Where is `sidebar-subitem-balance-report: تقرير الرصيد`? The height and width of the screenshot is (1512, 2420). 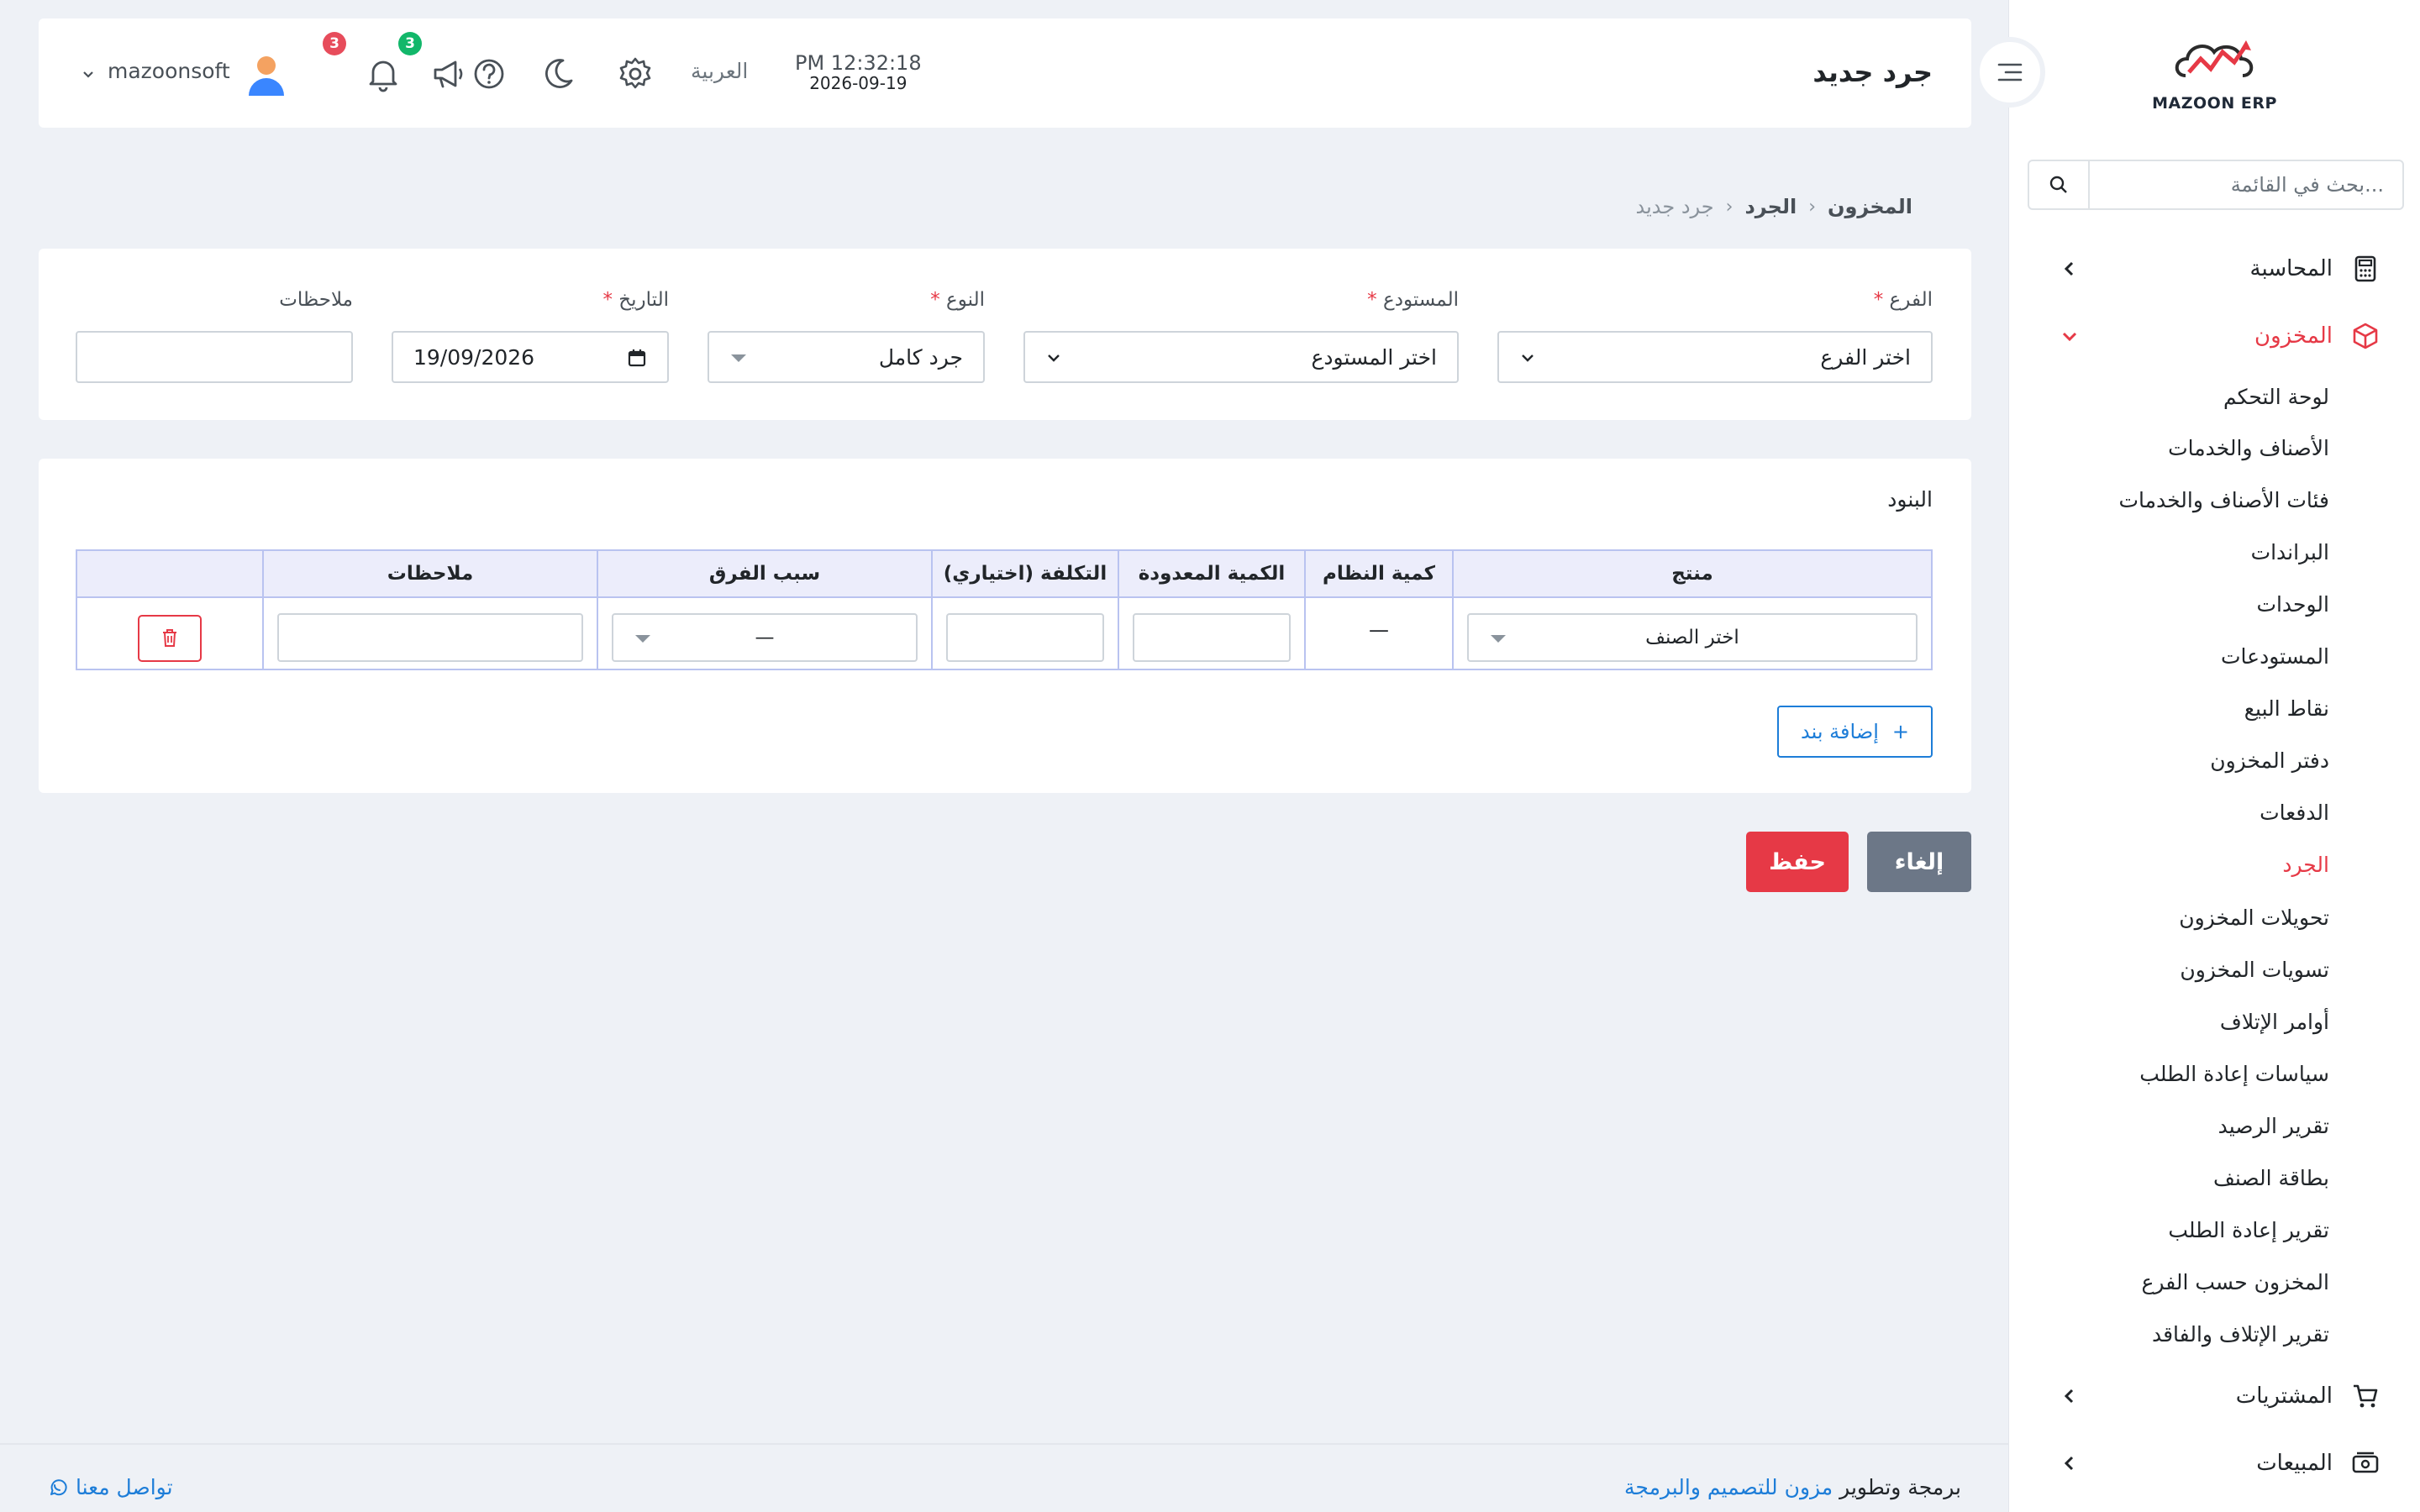
sidebar-subitem-balance-report: تقرير الرصيد is located at coordinates (2273, 1126).